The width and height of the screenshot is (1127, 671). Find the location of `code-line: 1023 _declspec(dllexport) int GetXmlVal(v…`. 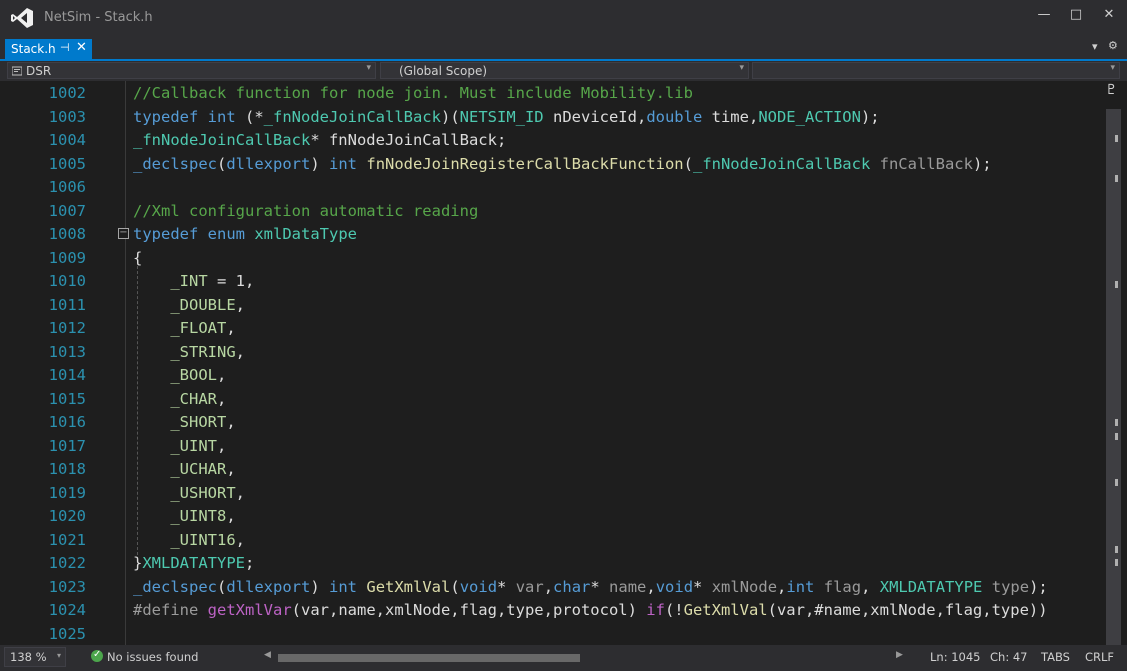

code-line: 1023 _declspec(dllexport) int GetXmlVal(v… is located at coordinates (550, 589).